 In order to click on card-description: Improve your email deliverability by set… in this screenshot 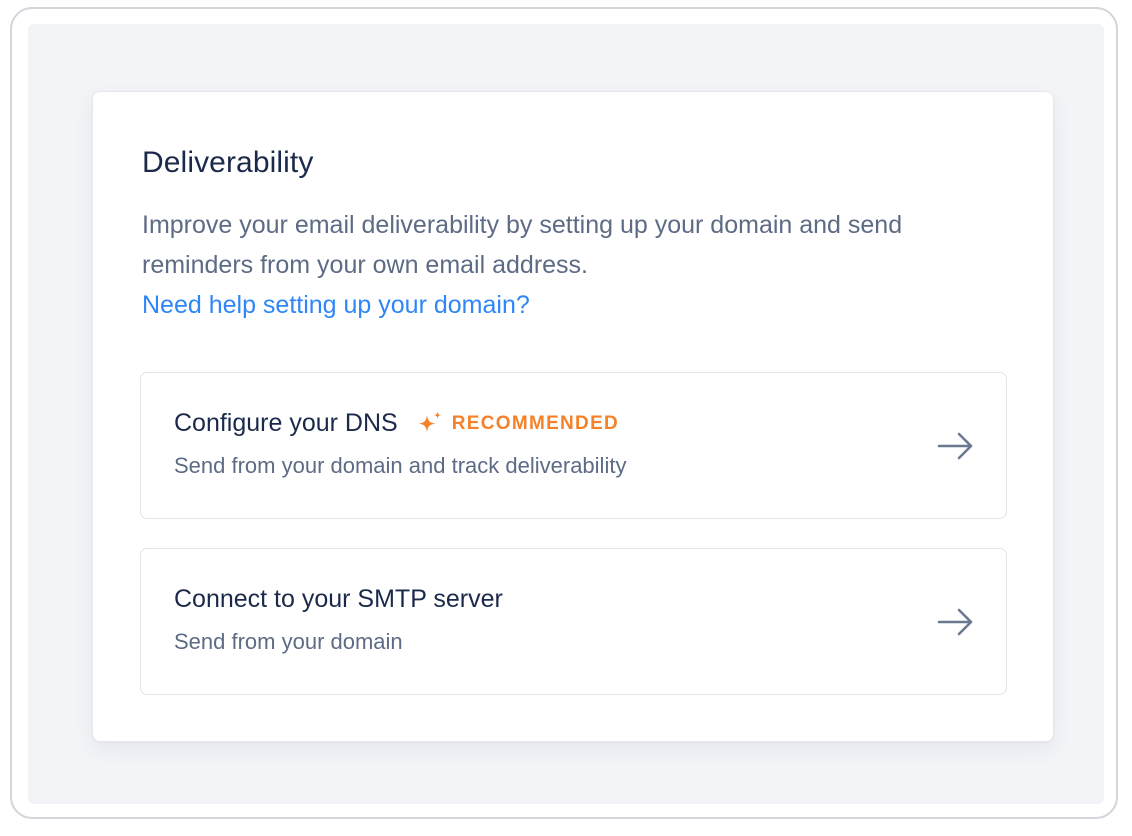, I will do `click(522, 245)`.